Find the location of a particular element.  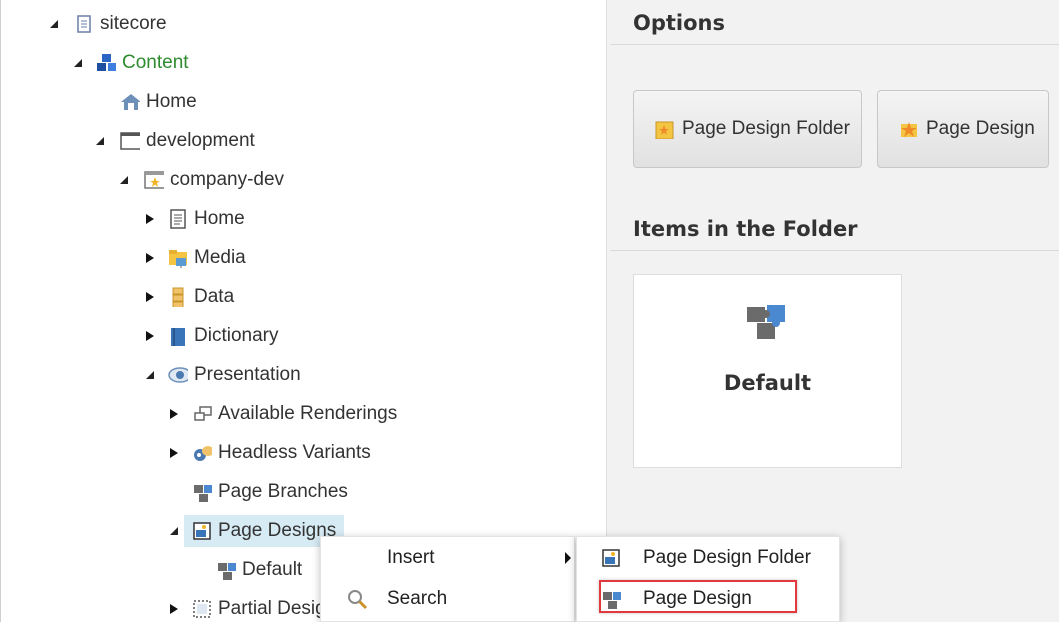

tree-label: Page Designs is located at coordinates (277, 530).